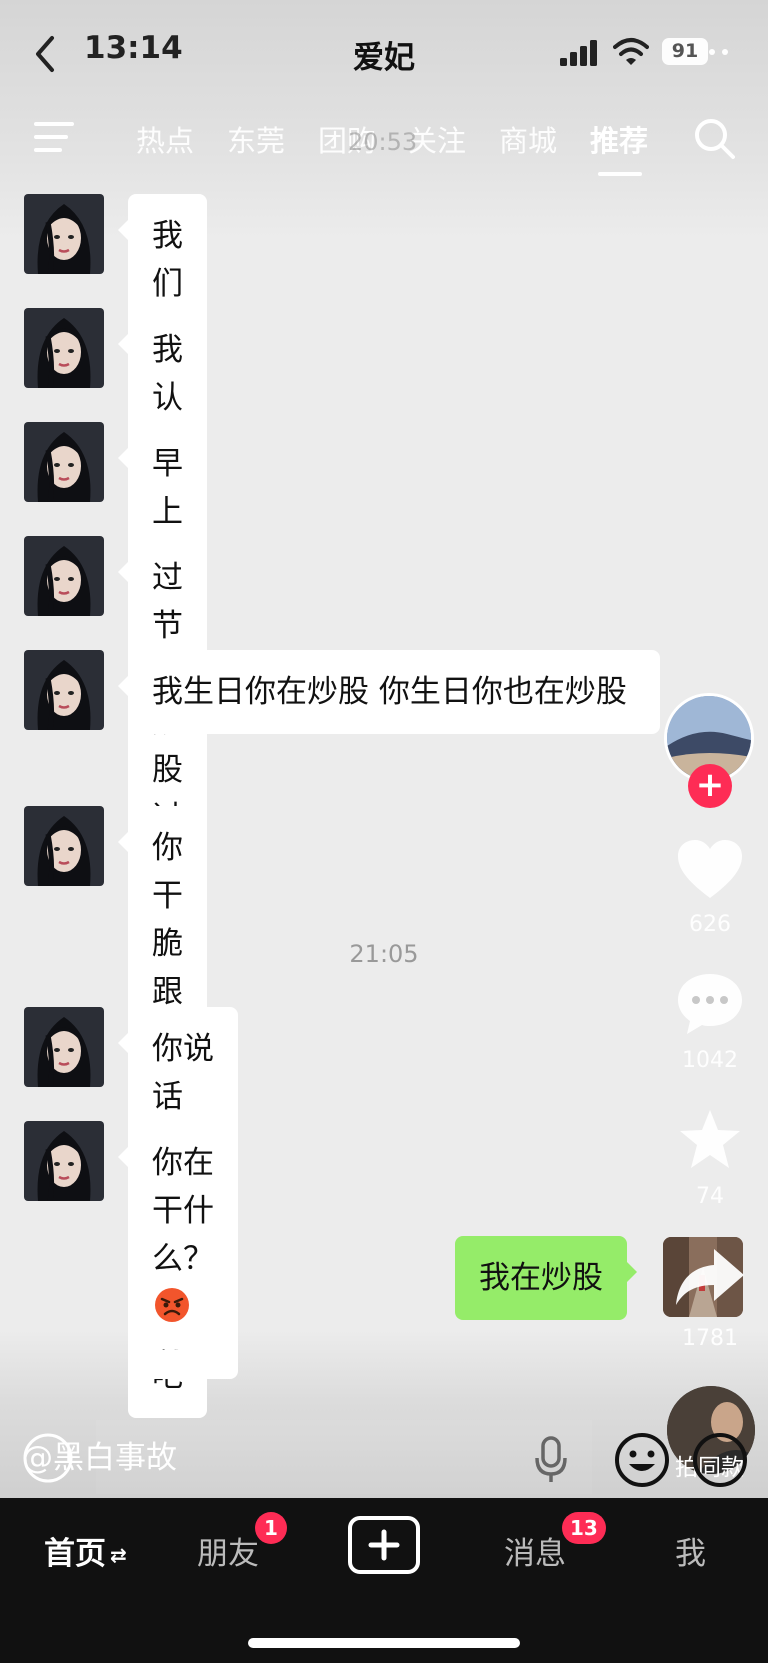  What do you see at coordinates (256, 139) in the screenshot?
I see `tab-local: 东莞` at bounding box center [256, 139].